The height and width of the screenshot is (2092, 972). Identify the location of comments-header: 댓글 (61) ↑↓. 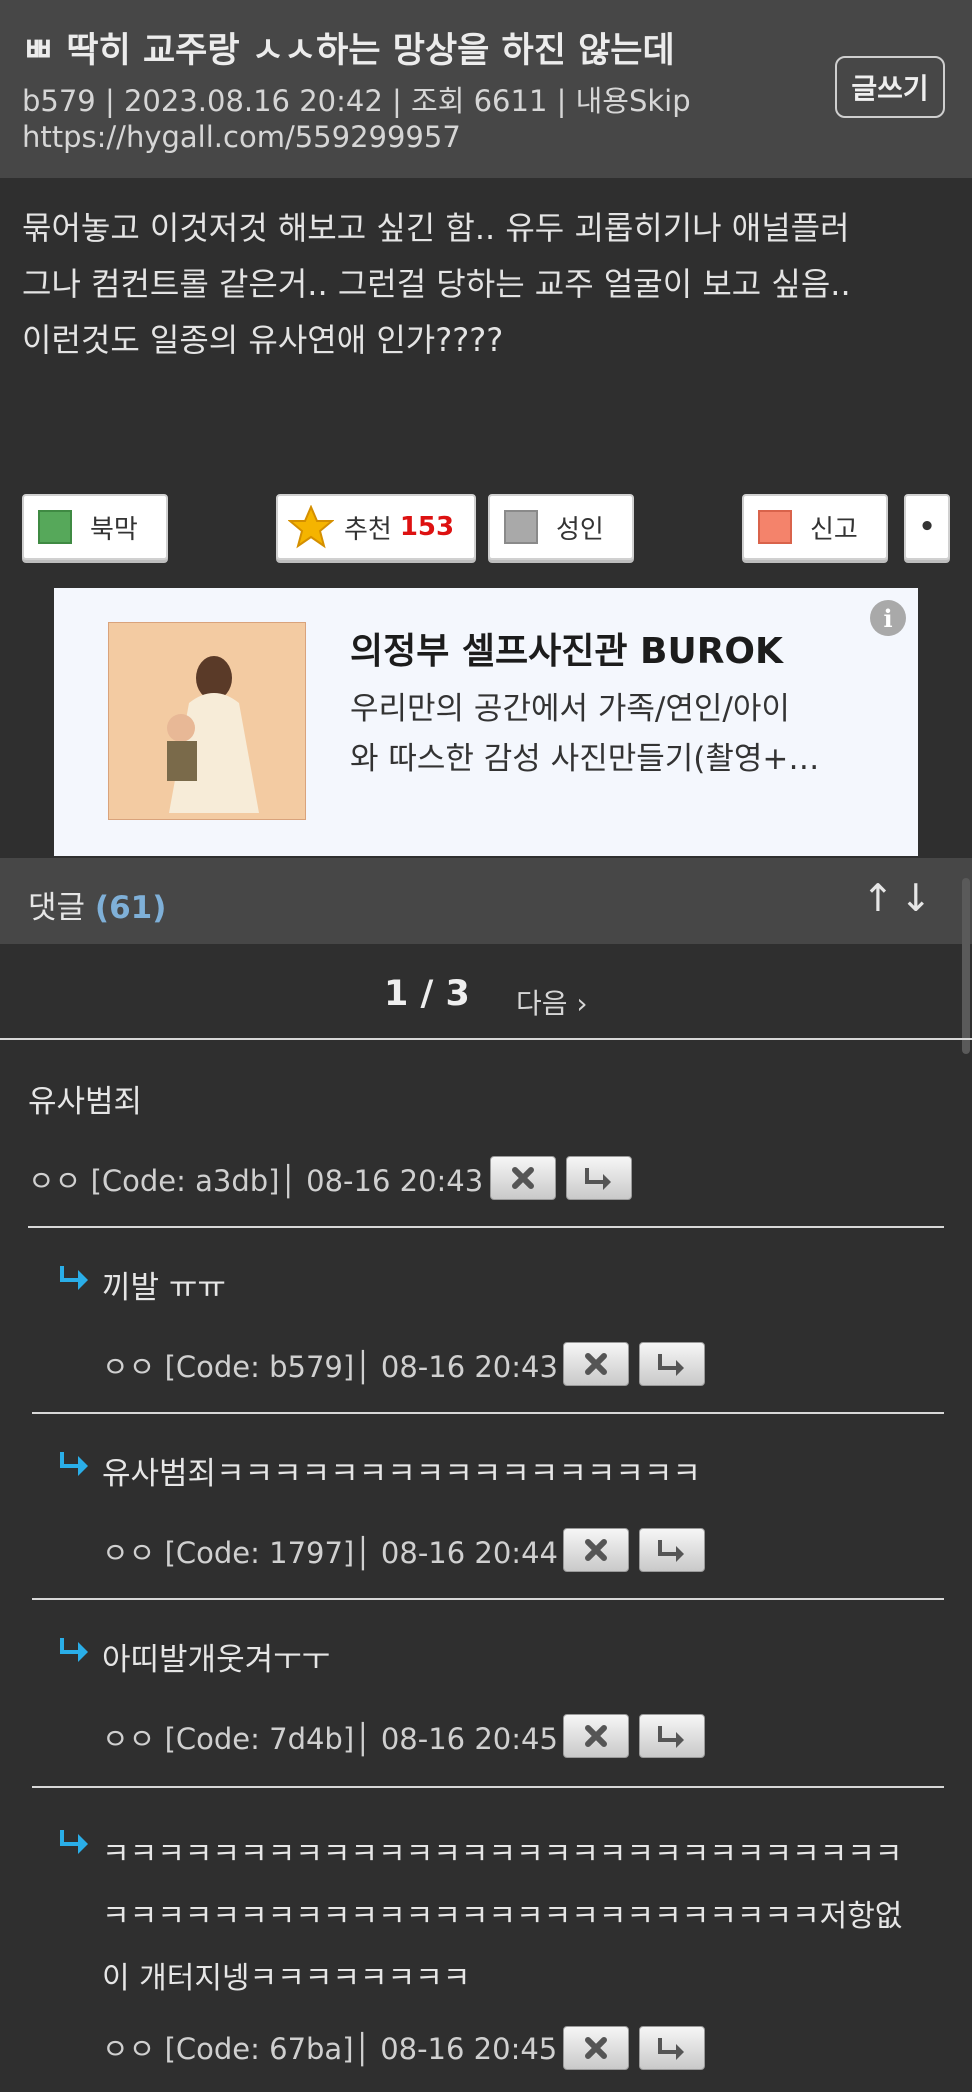
(486, 901).